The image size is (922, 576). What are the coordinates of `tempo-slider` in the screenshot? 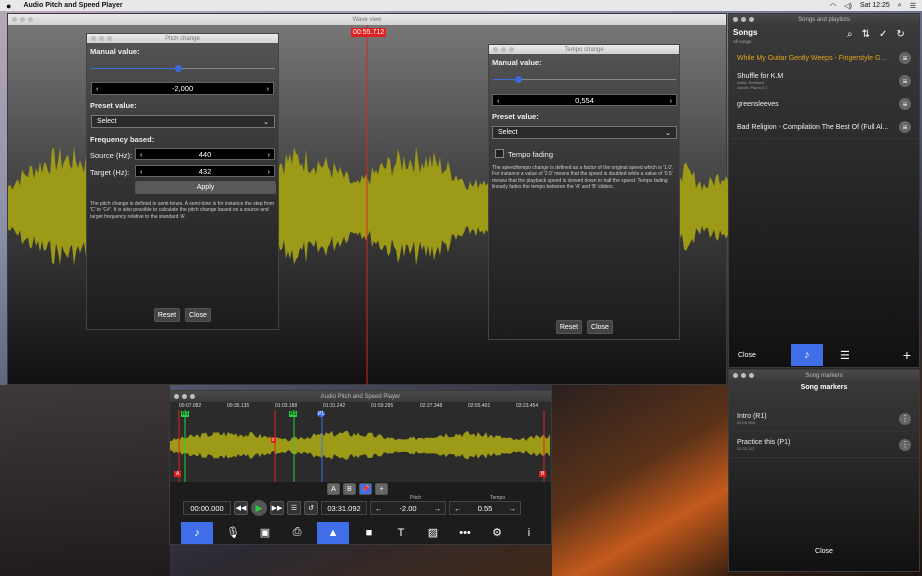 It's located at (584, 79).